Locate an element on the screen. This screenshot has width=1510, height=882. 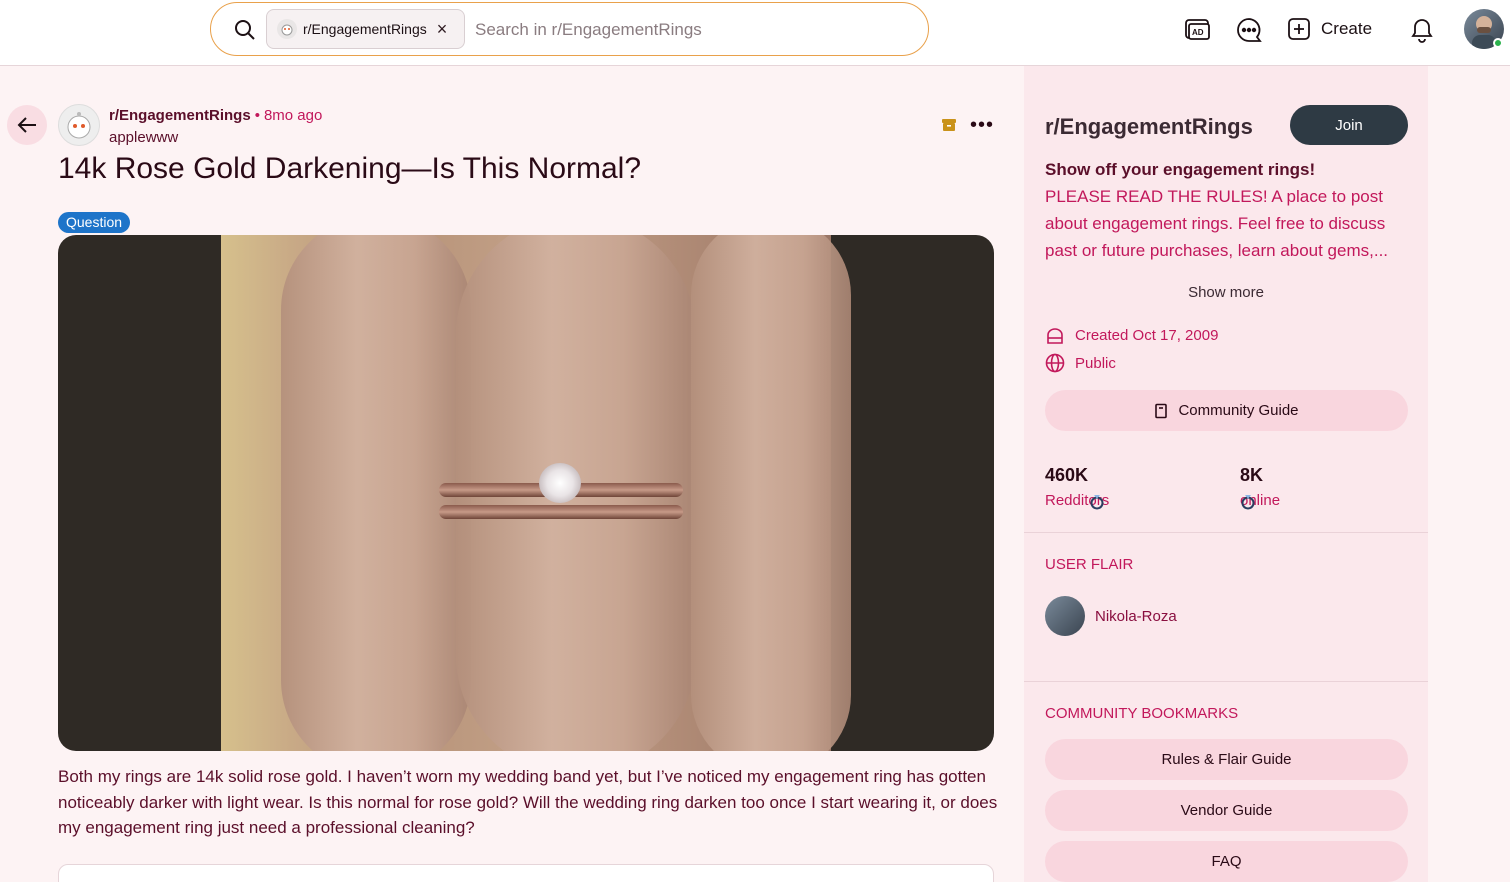
subreddit-link: r/EngagementRings is located at coordinates (180, 115).